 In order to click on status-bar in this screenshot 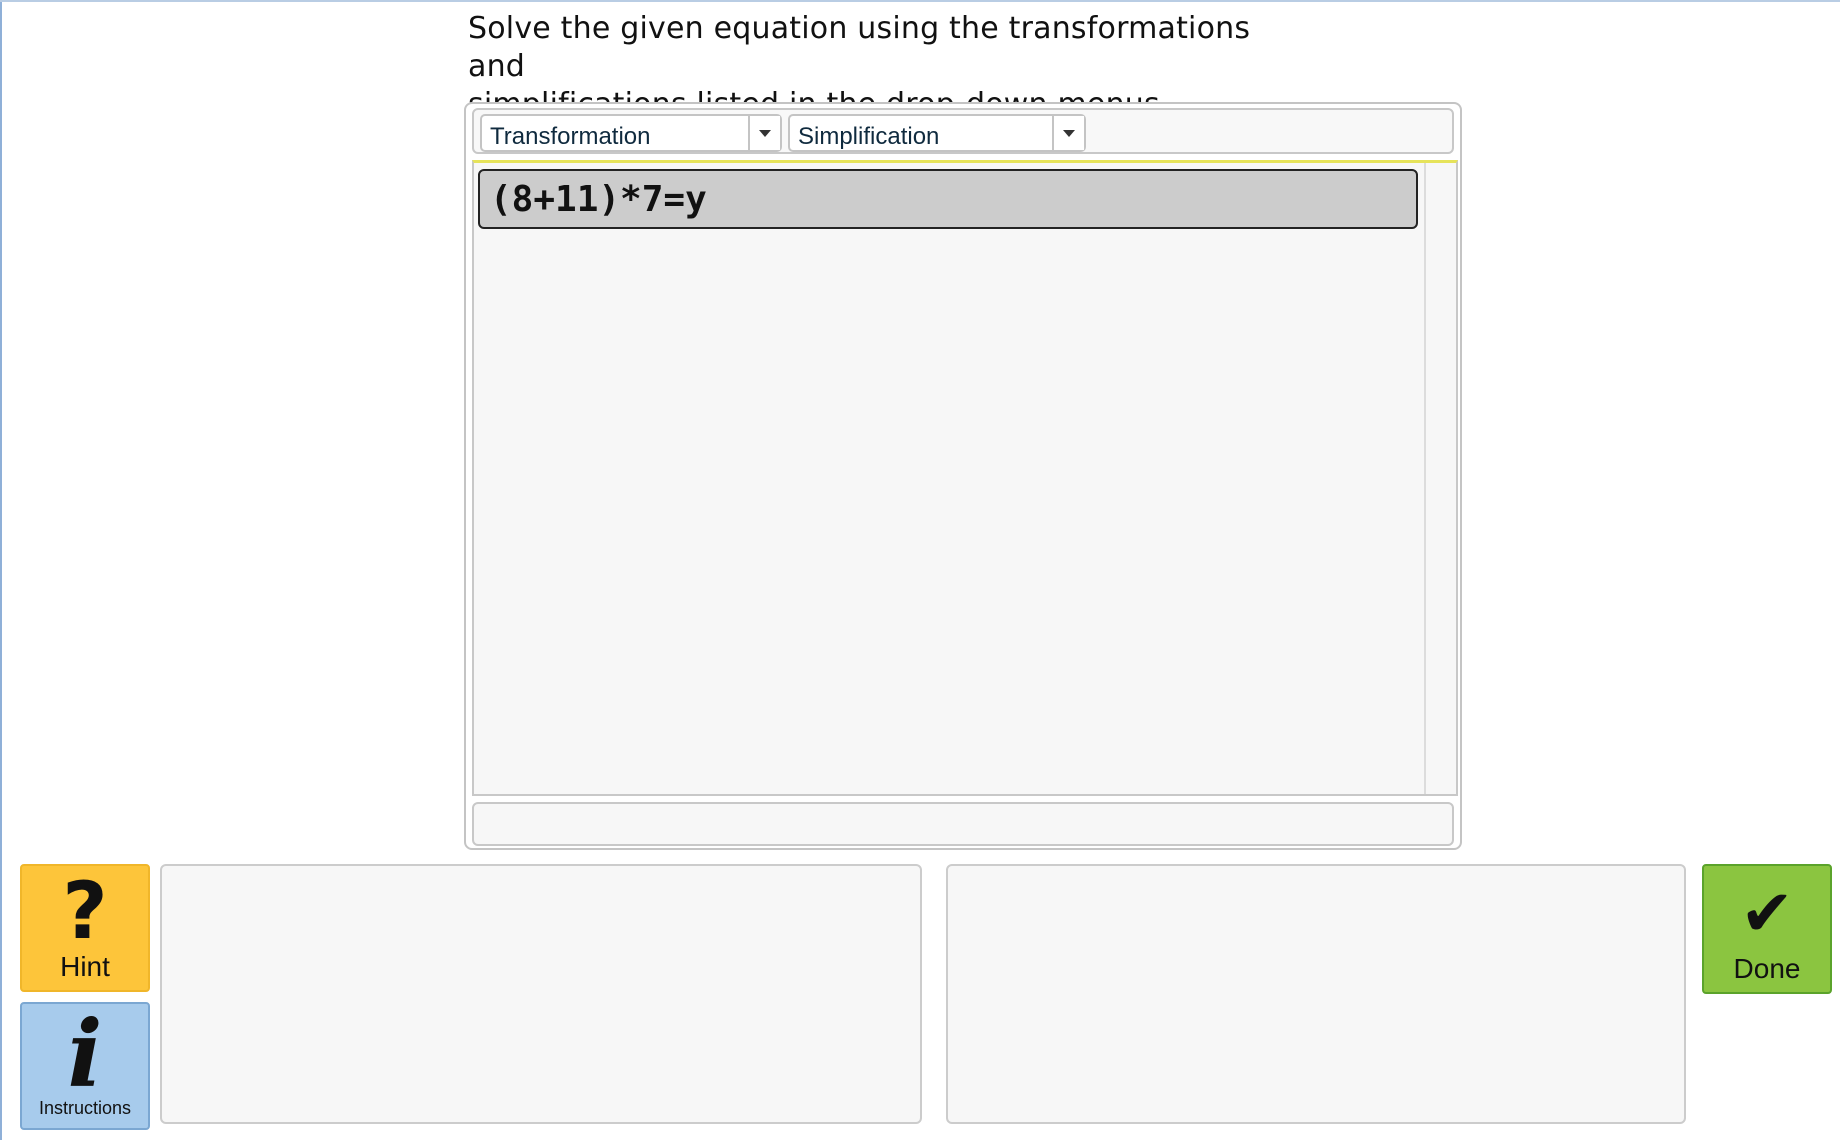, I will do `click(963, 824)`.